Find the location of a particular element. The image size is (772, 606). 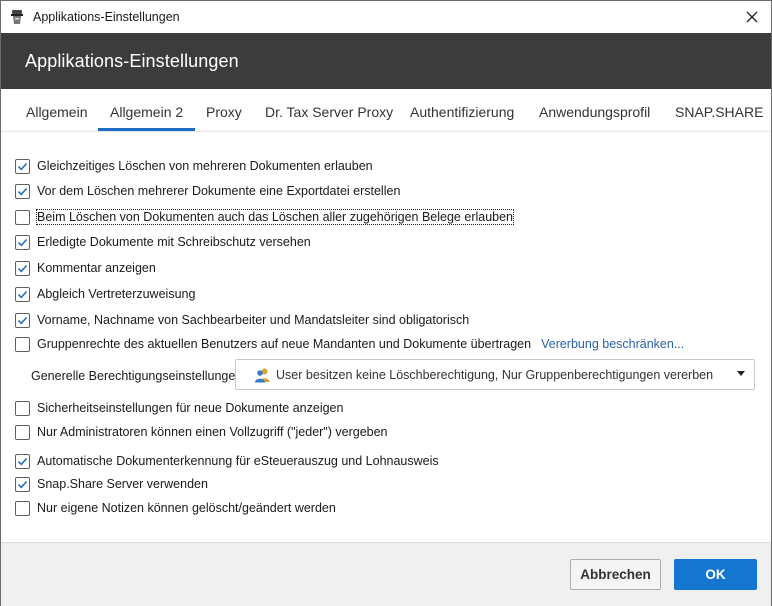

close-icon is located at coordinates (752, 17).